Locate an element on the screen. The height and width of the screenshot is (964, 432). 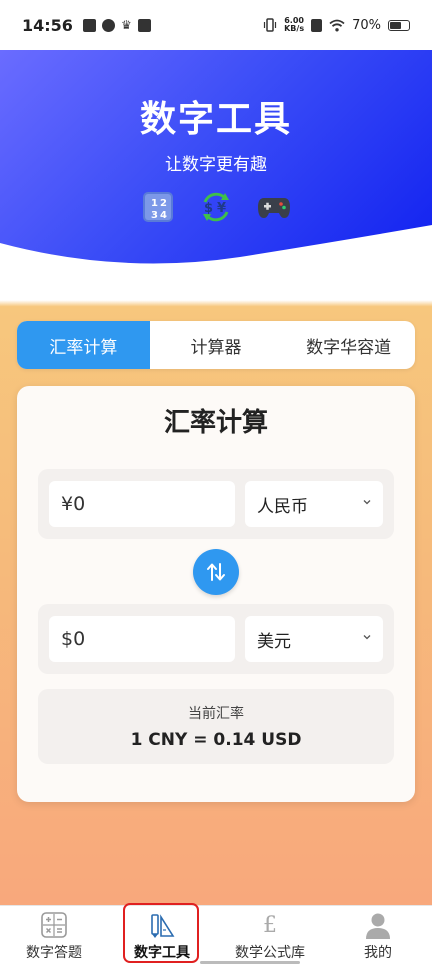
from-currency-symbol: ¥ is located at coordinates (67, 504).